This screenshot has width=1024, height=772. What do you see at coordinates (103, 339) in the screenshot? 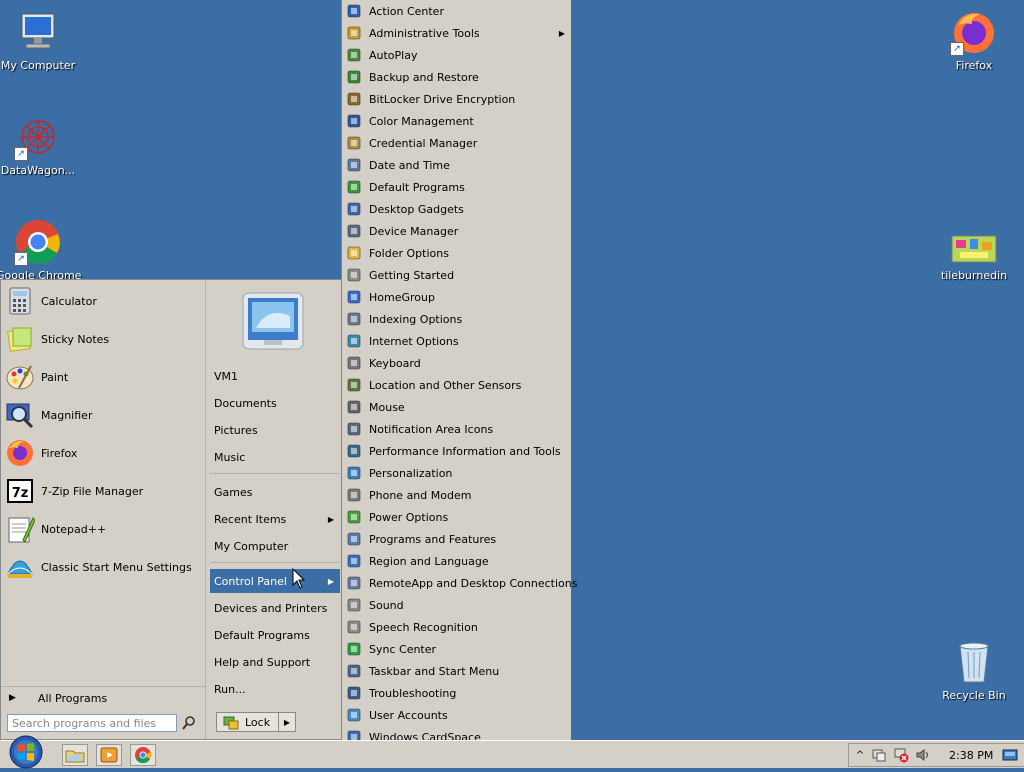
I see `program-sticky-notes: Sticky Notes` at bounding box center [103, 339].